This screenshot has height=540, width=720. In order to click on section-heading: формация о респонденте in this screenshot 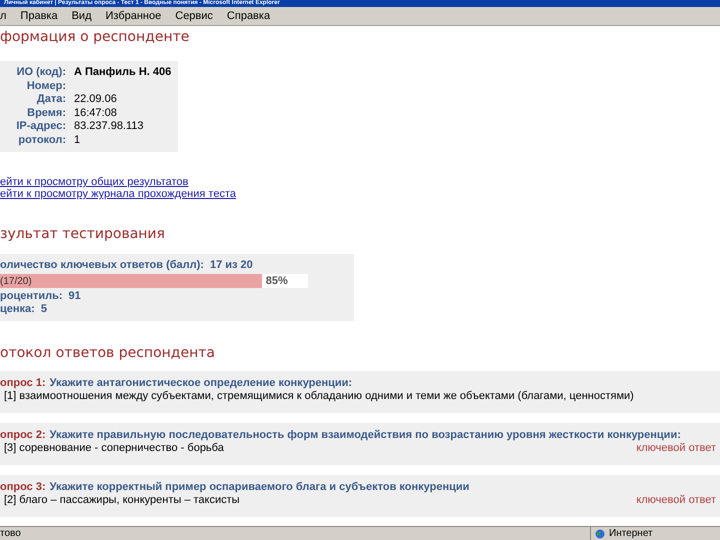, I will do `click(95, 37)`.